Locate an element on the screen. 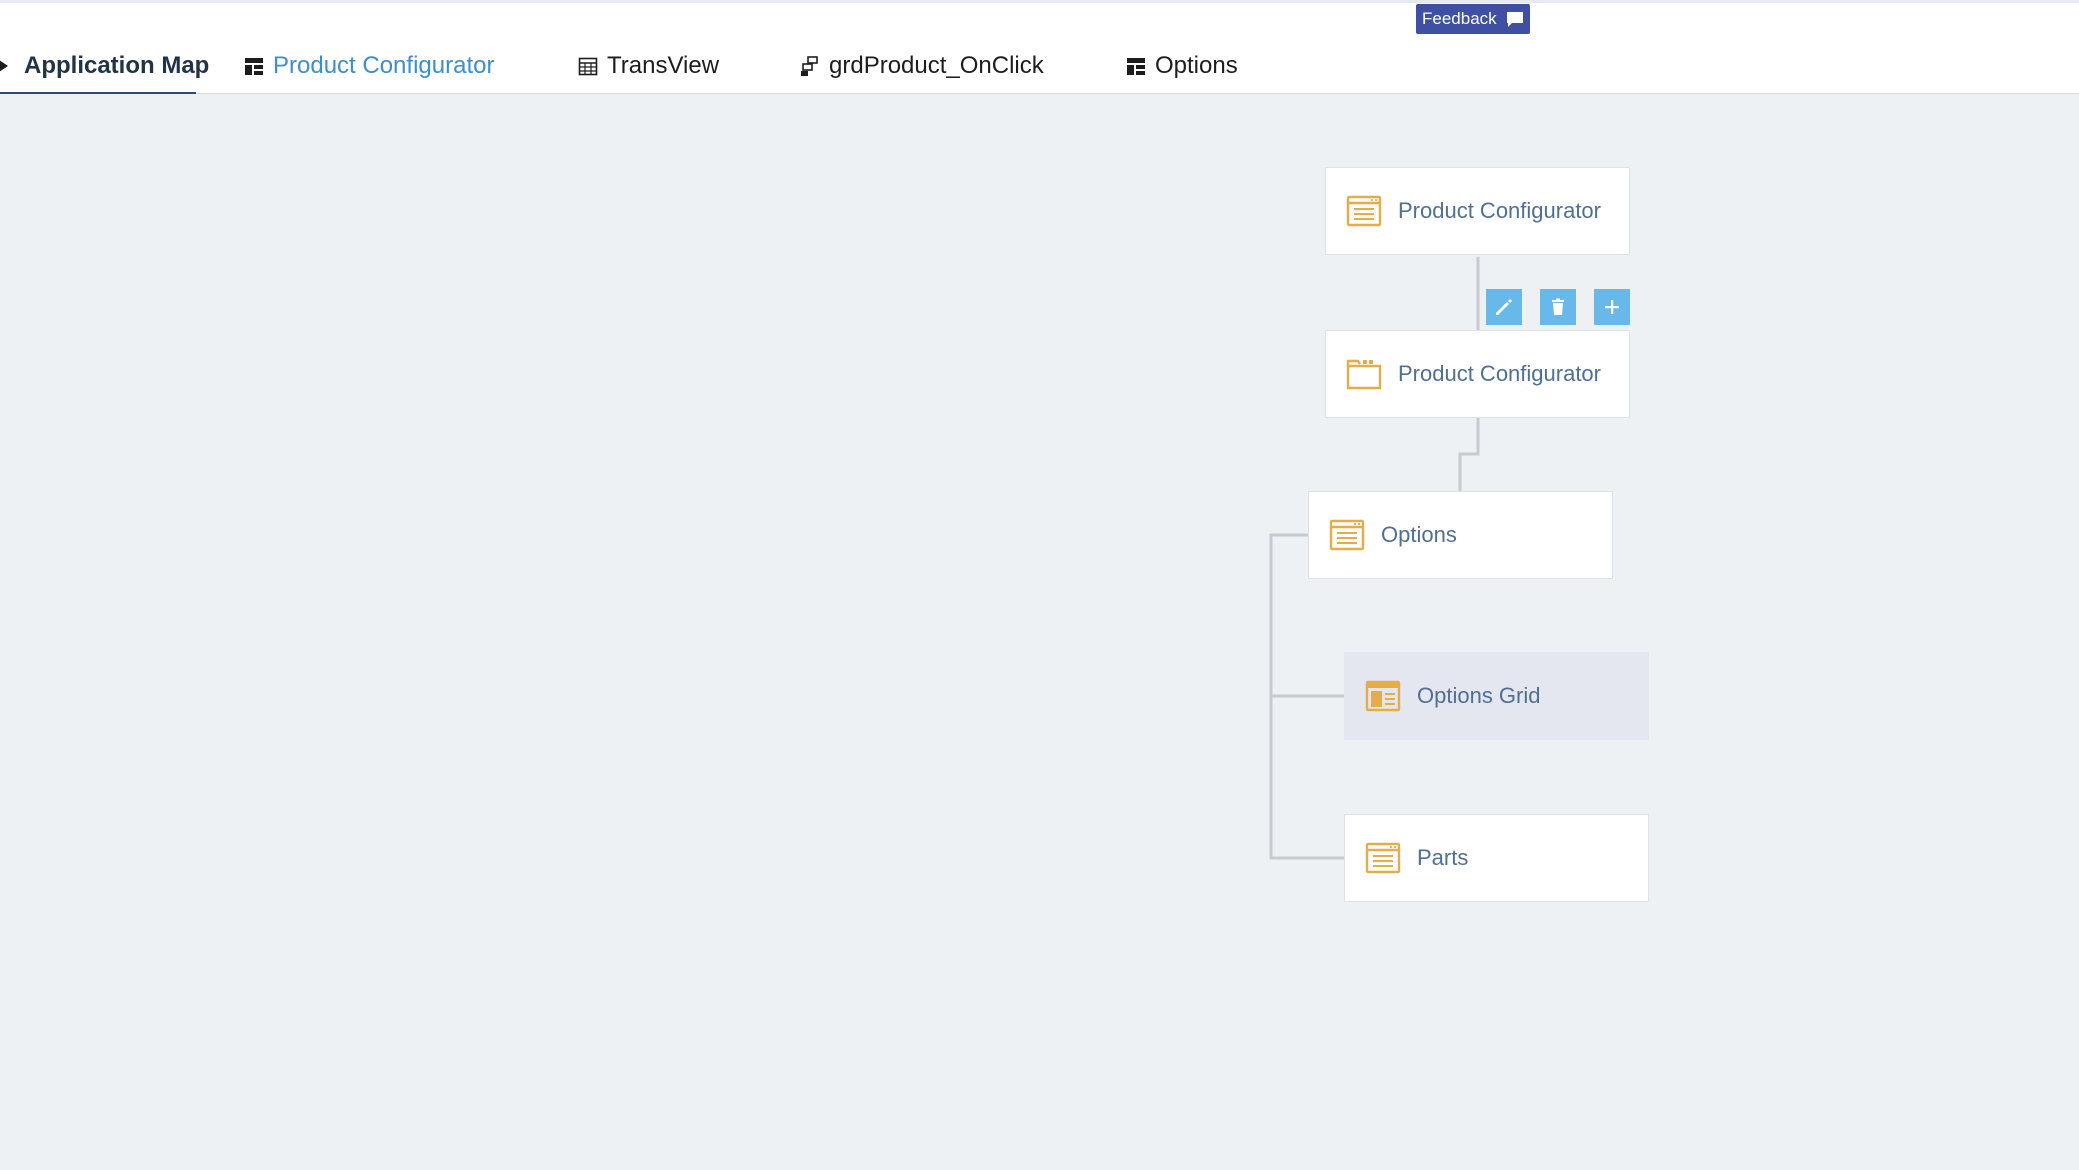 Image resolution: width=2079 pixels, height=1170 pixels. comment-icon is located at coordinates (1514, 19).